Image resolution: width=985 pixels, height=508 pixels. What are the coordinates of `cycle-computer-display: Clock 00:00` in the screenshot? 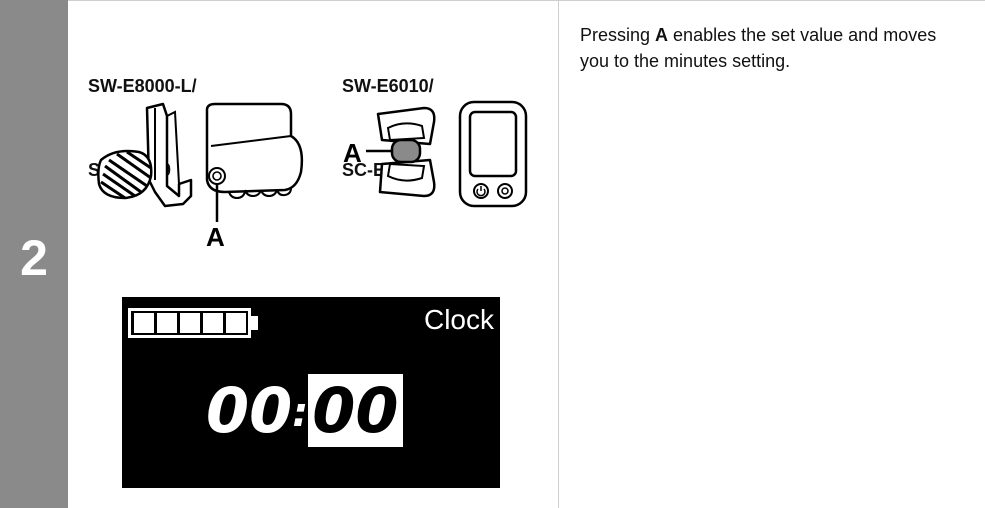 It's located at (311, 392).